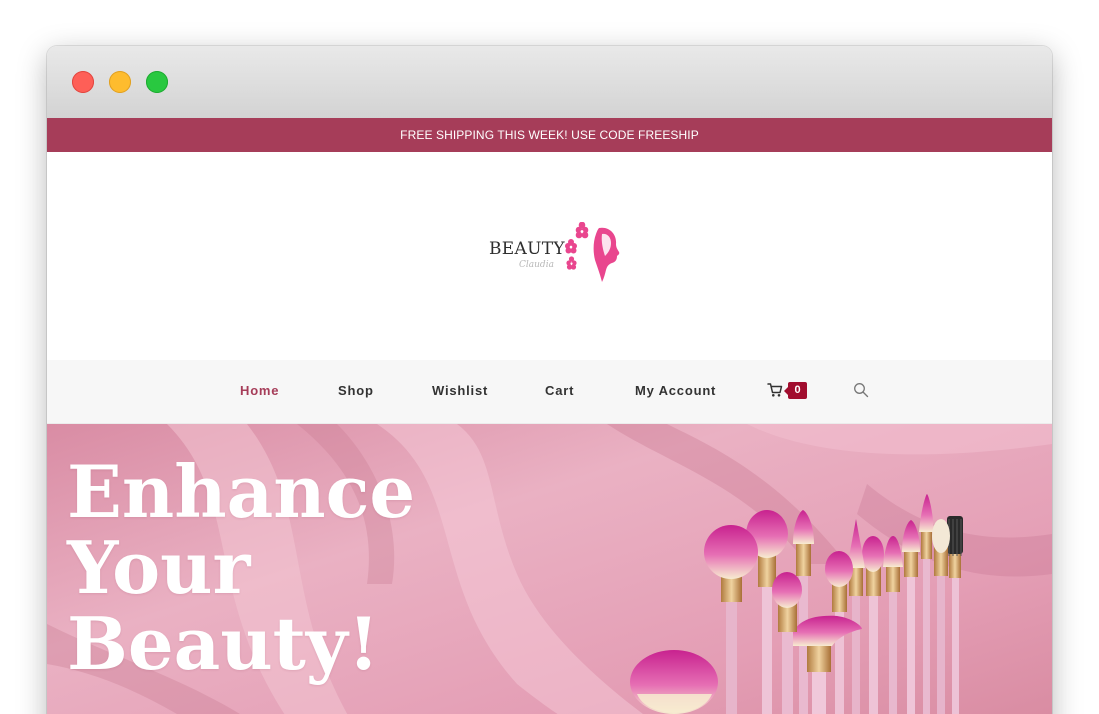 The image size is (1099, 714). What do you see at coordinates (775, 390) in the screenshot?
I see `cart-icon` at bounding box center [775, 390].